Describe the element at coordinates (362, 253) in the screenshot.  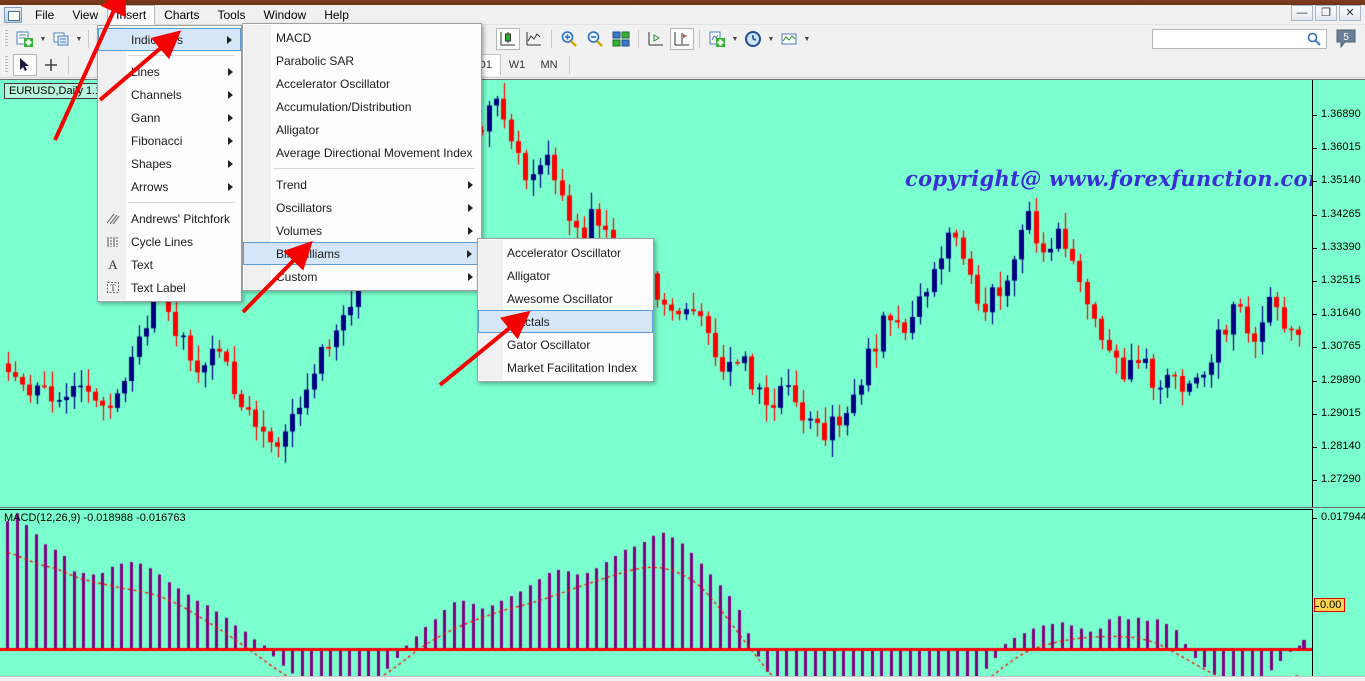
I see `menu-item-bill-williams: Bill Williams` at that location.